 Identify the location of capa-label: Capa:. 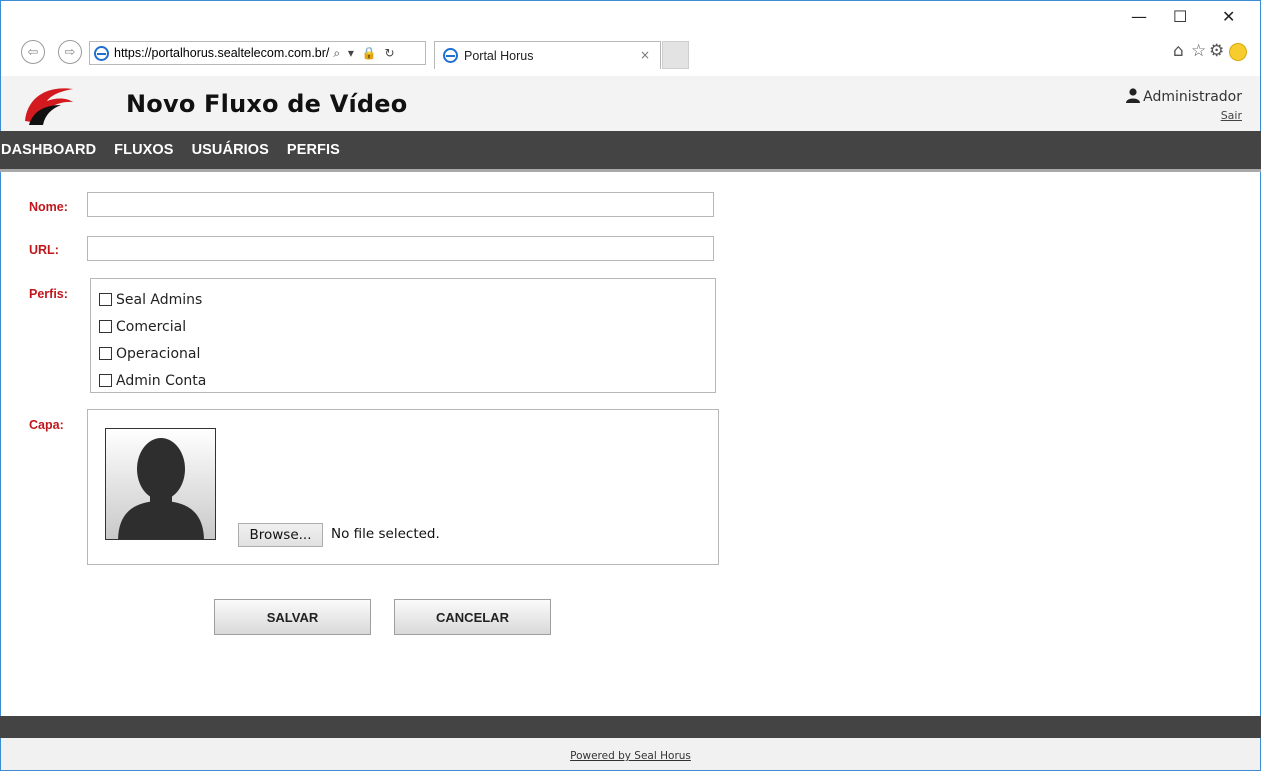
(46, 425).